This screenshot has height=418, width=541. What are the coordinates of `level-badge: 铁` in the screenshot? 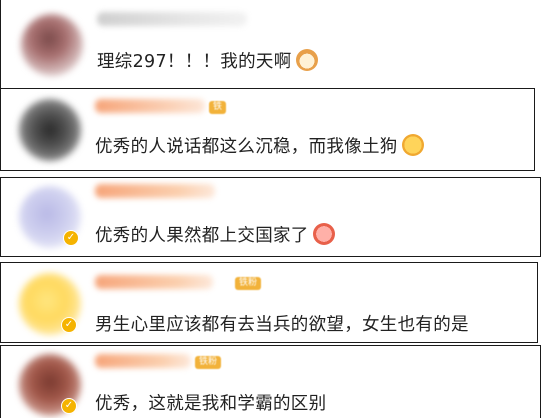 It's located at (218, 107).